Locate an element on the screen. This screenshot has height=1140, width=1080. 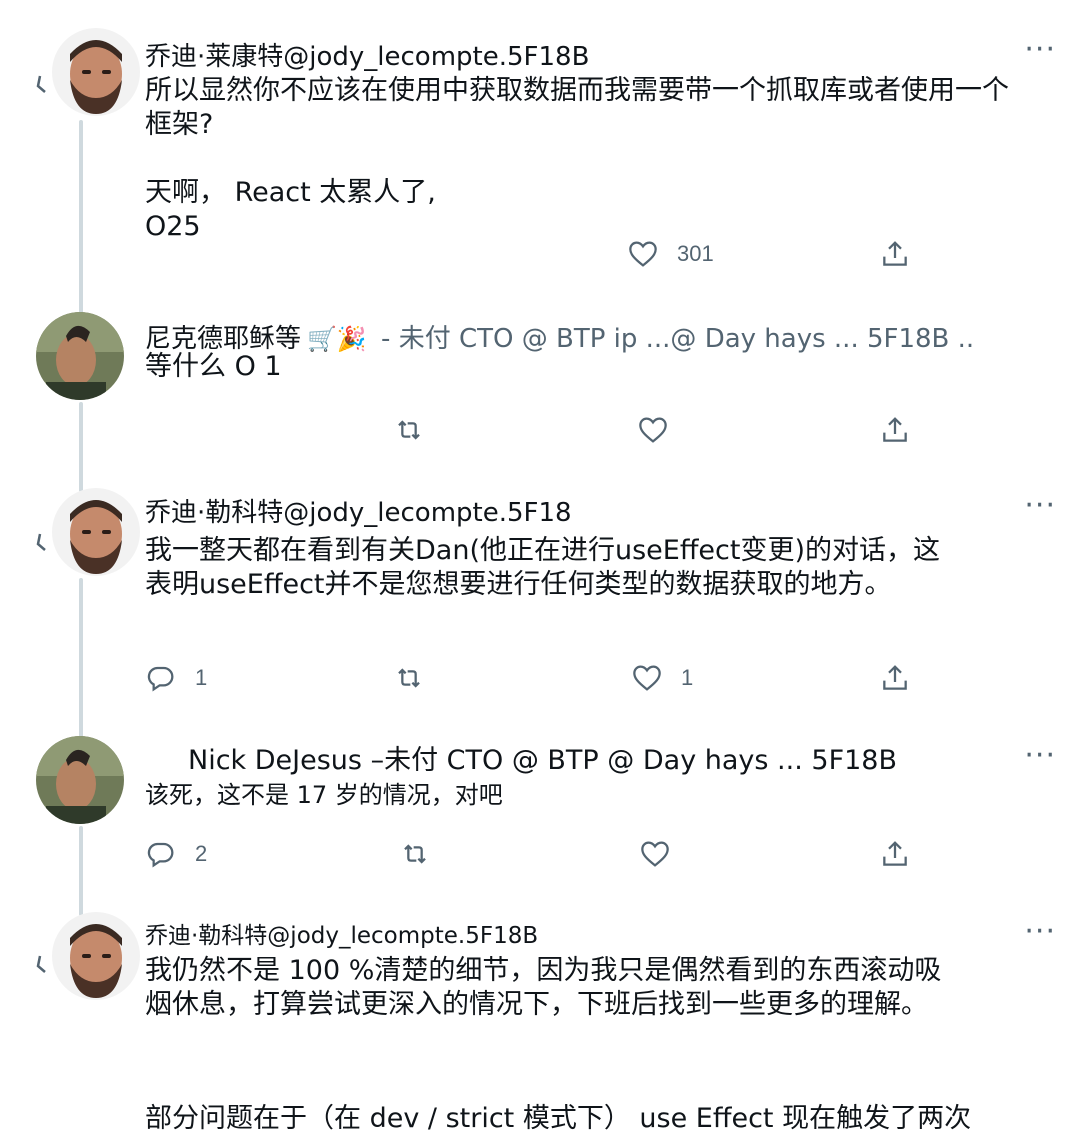
tweet-actions: 301 is located at coordinates (545, 254).